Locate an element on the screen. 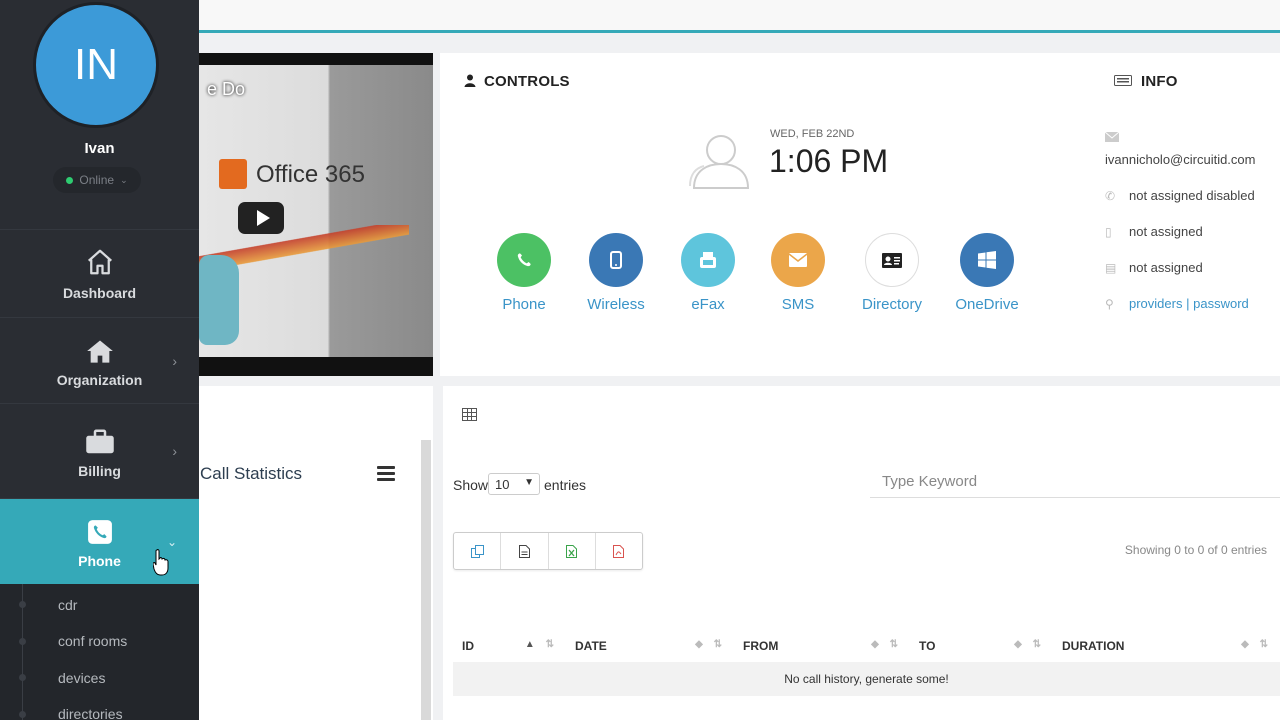  submenu-item-directories: directories is located at coordinates (90, 713).